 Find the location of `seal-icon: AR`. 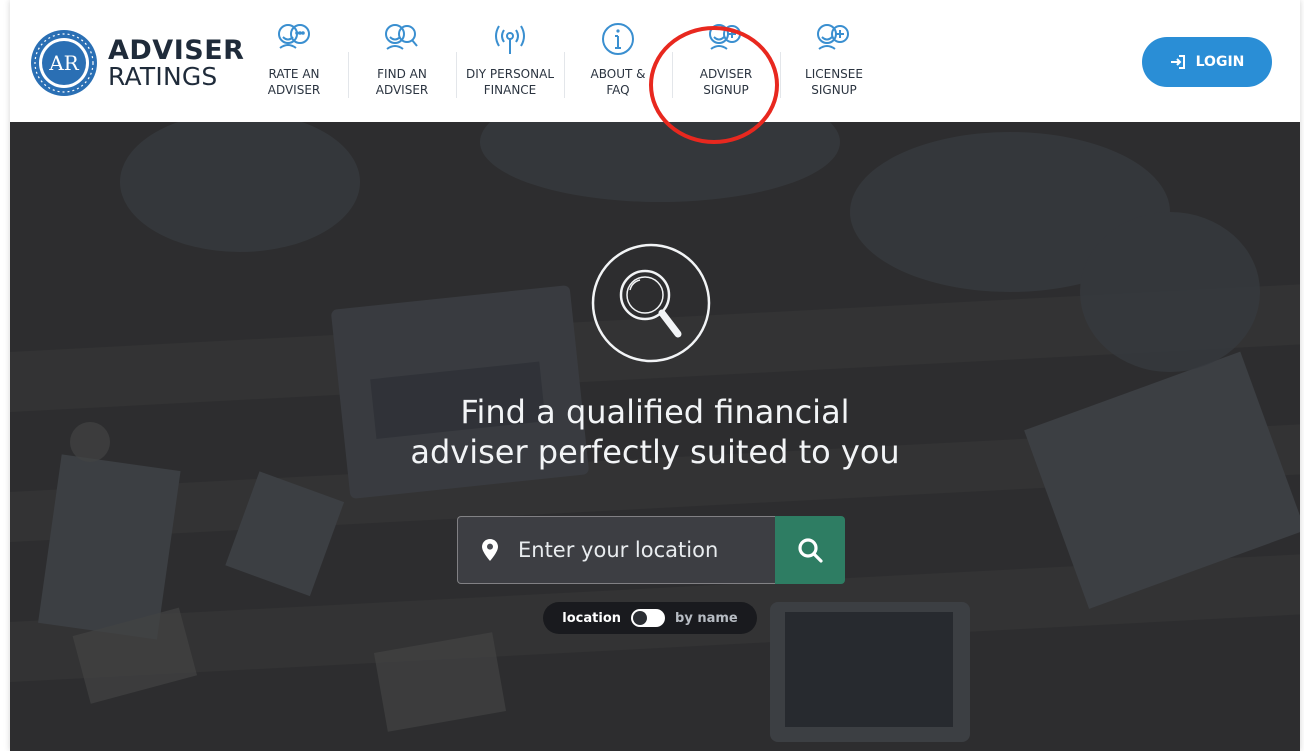

seal-icon: AR is located at coordinates (64, 63).